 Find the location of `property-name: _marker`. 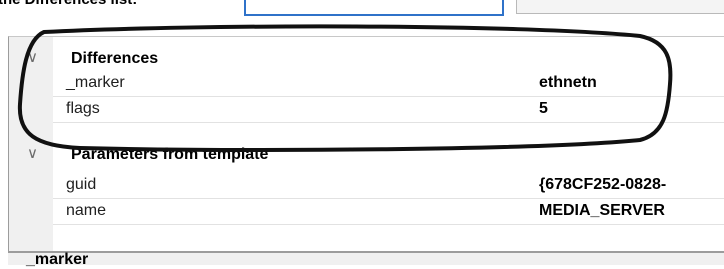

property-name: _marker is located at coordinates (95, 82).